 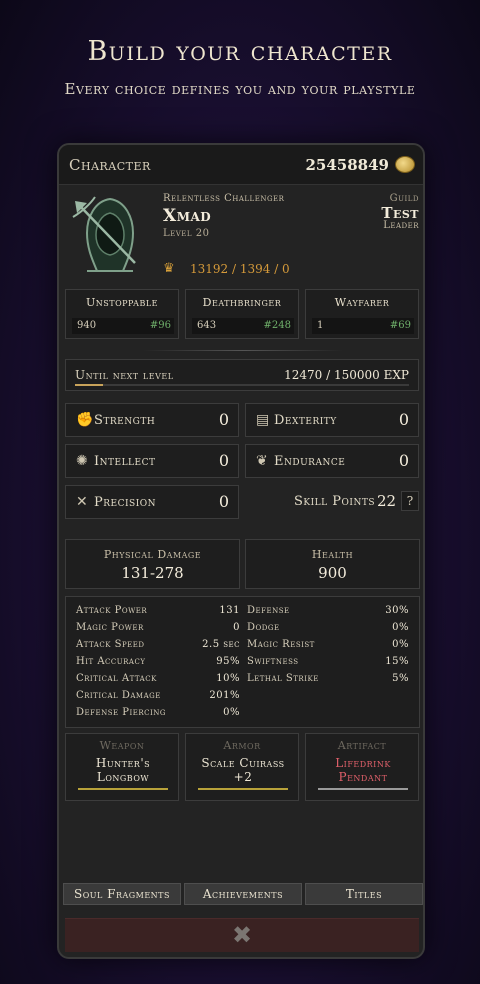 I want to click on attribute-name: Strength, so click(x=125, y=420).